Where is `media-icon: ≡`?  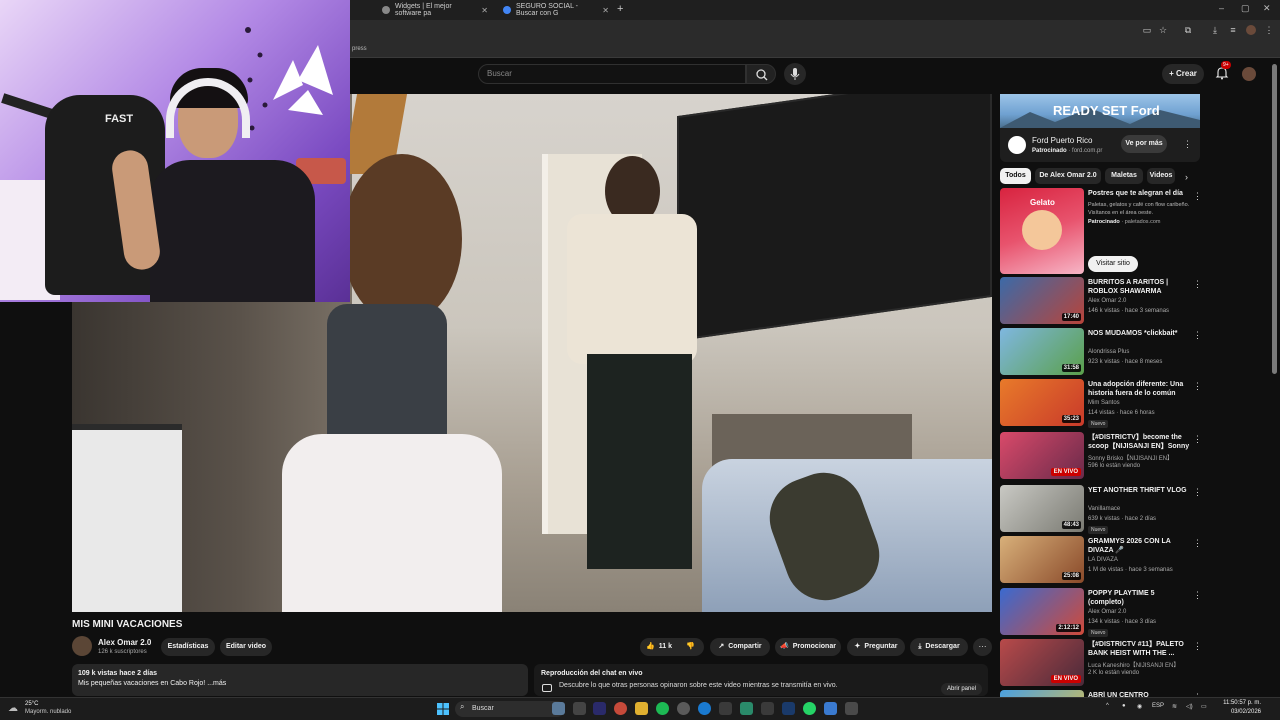
media-icon: ≡ is located at coordinates (1233, 30).